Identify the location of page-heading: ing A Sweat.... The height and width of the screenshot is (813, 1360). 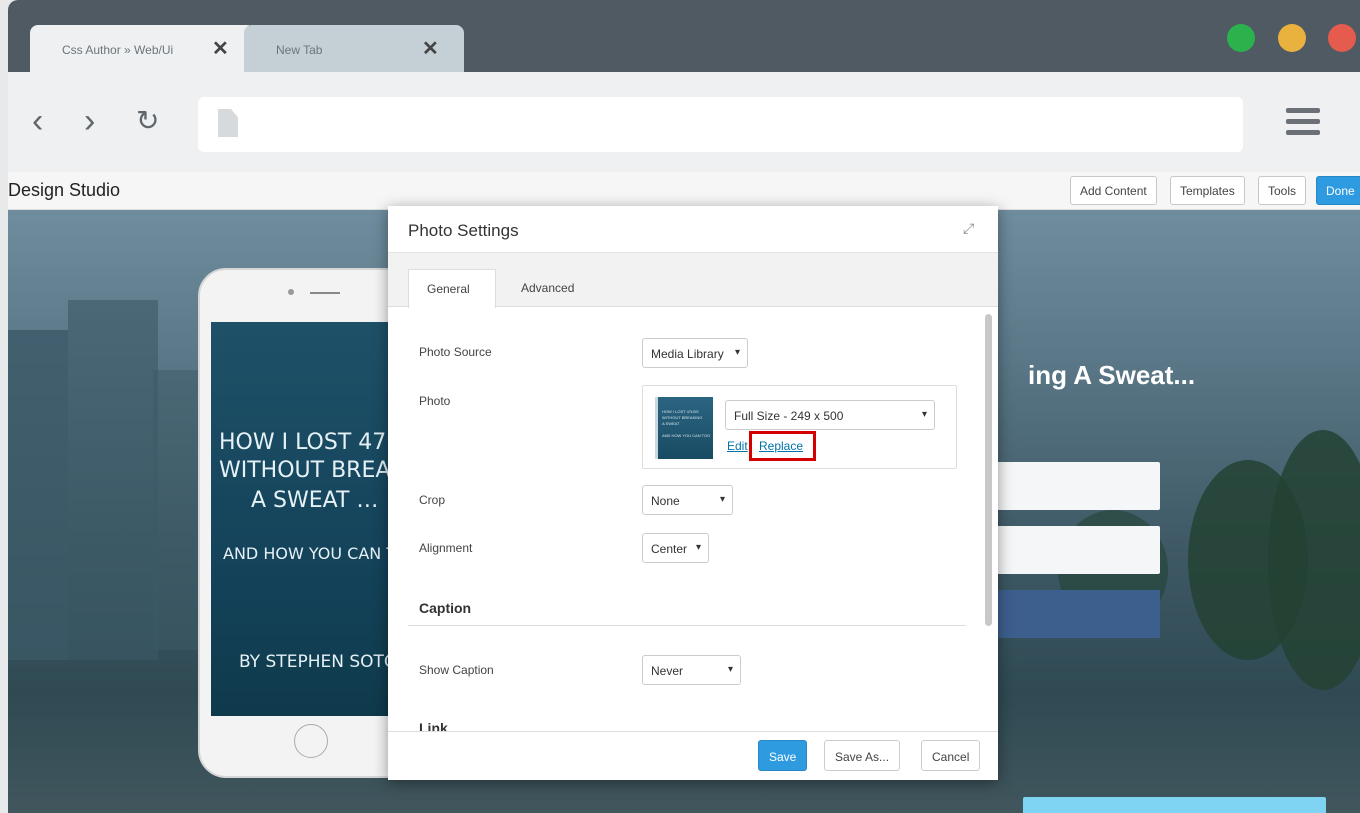
(1112, 375).